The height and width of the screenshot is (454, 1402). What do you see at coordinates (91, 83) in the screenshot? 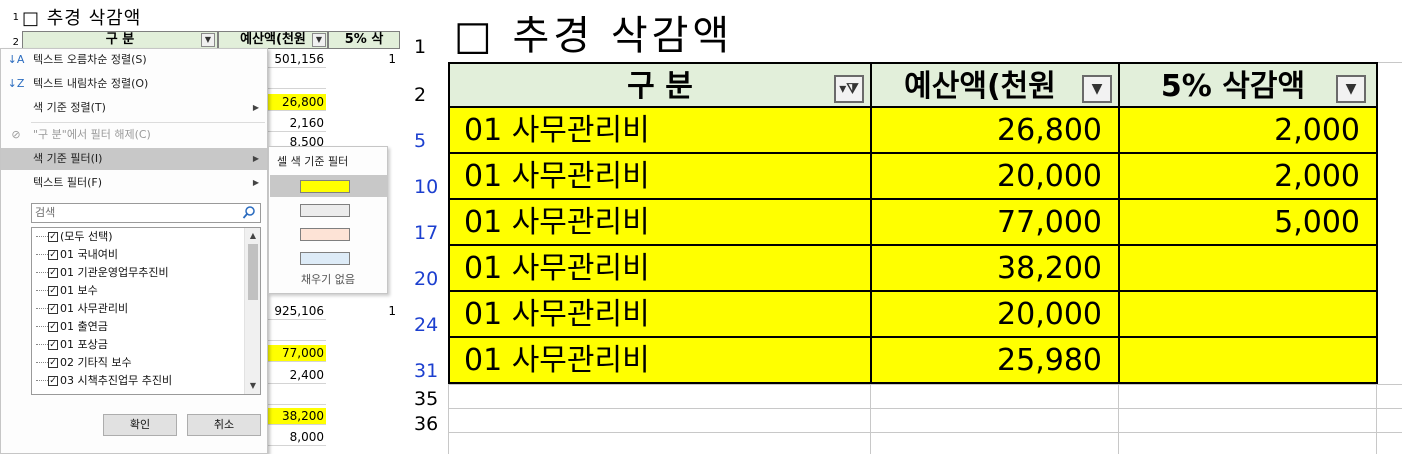
I see `menu-item-label: 텍스트 내림차순 정렬(O)` at bounding box center [91, 83].